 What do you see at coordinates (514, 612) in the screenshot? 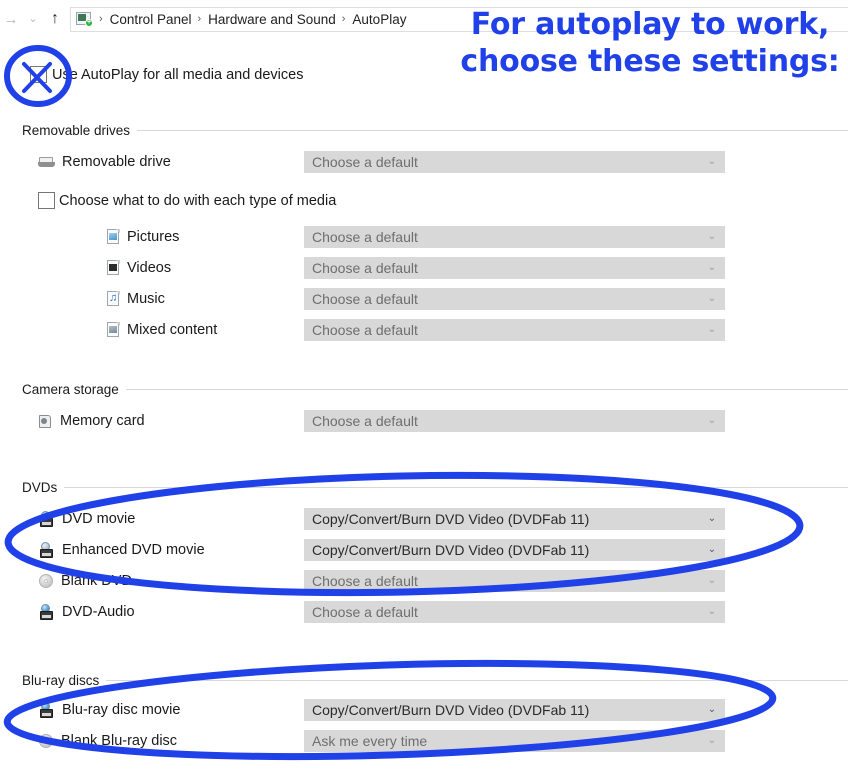
I see `dropdown-dvd-audio: Choose a default ⌄` at bounding box center [514, 612].